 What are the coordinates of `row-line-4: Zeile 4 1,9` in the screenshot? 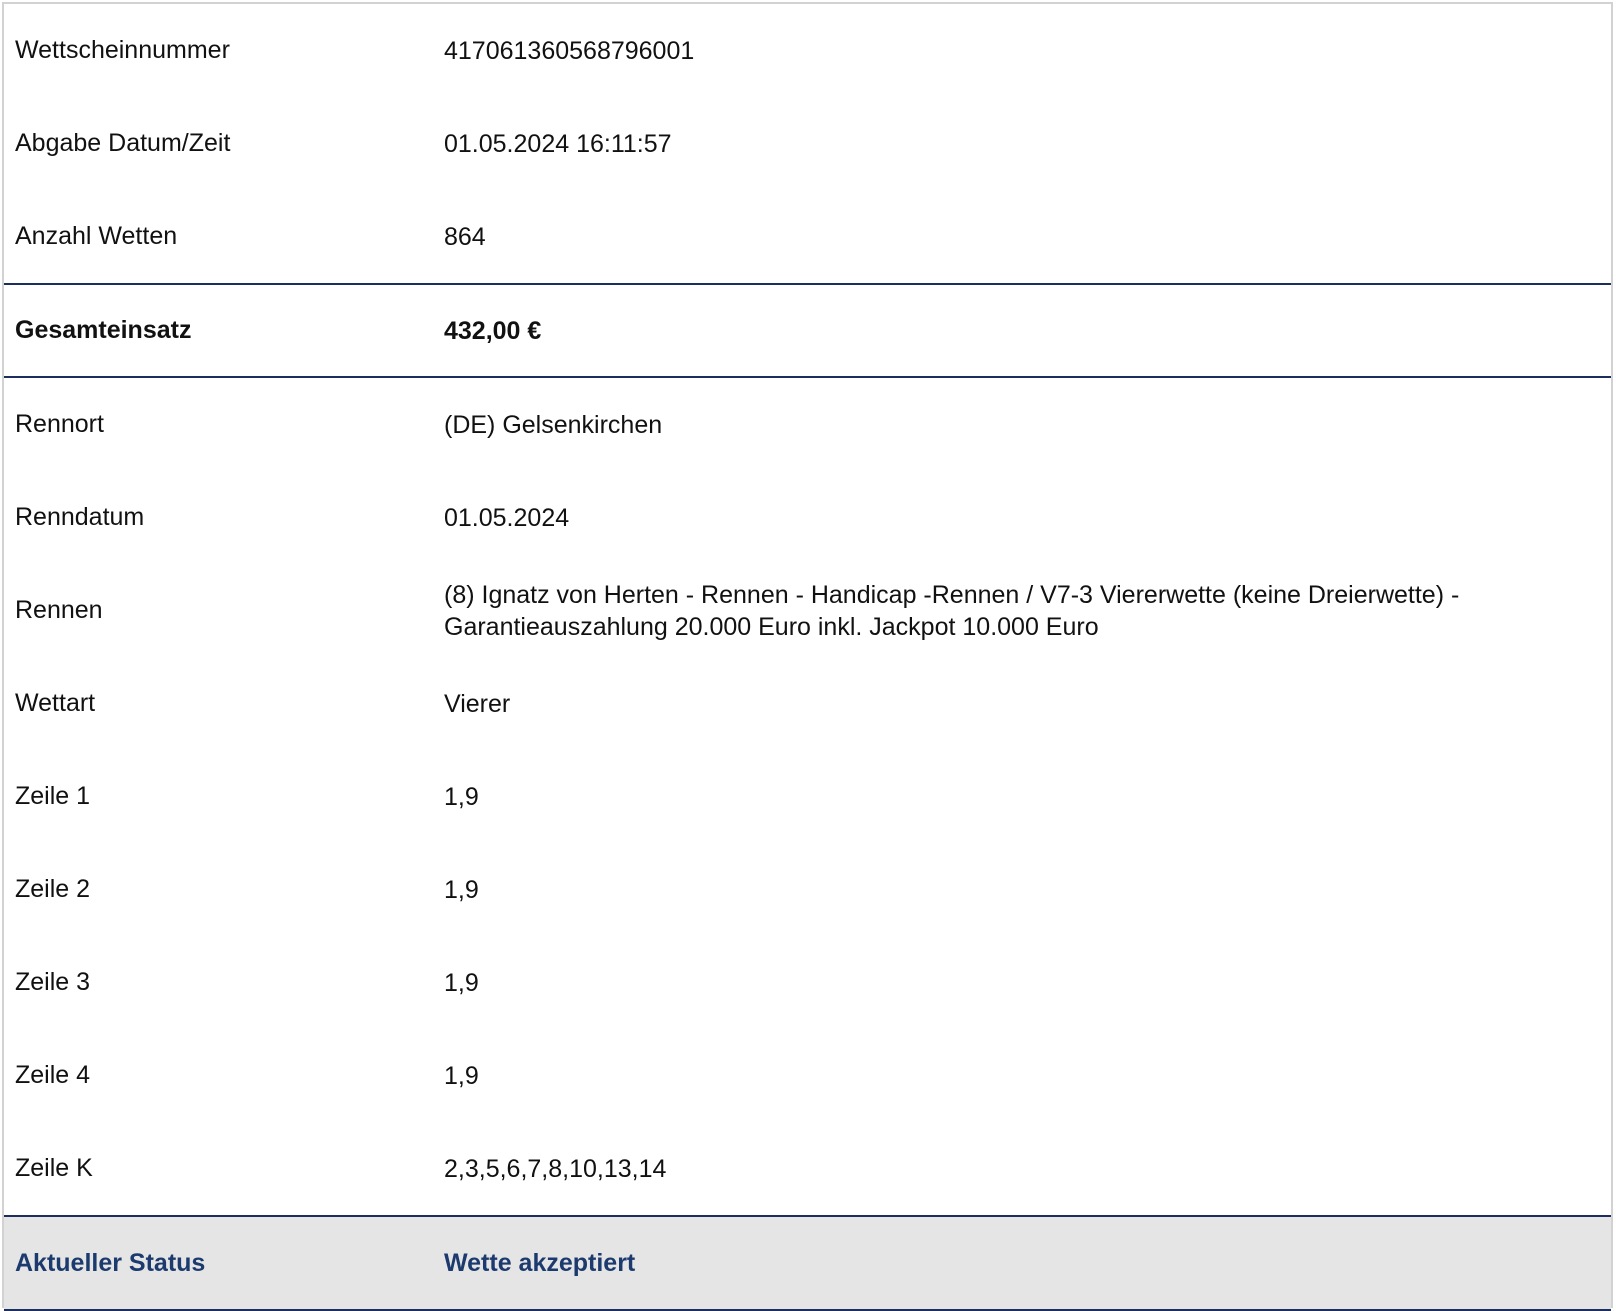 It's located at (807, 1075).